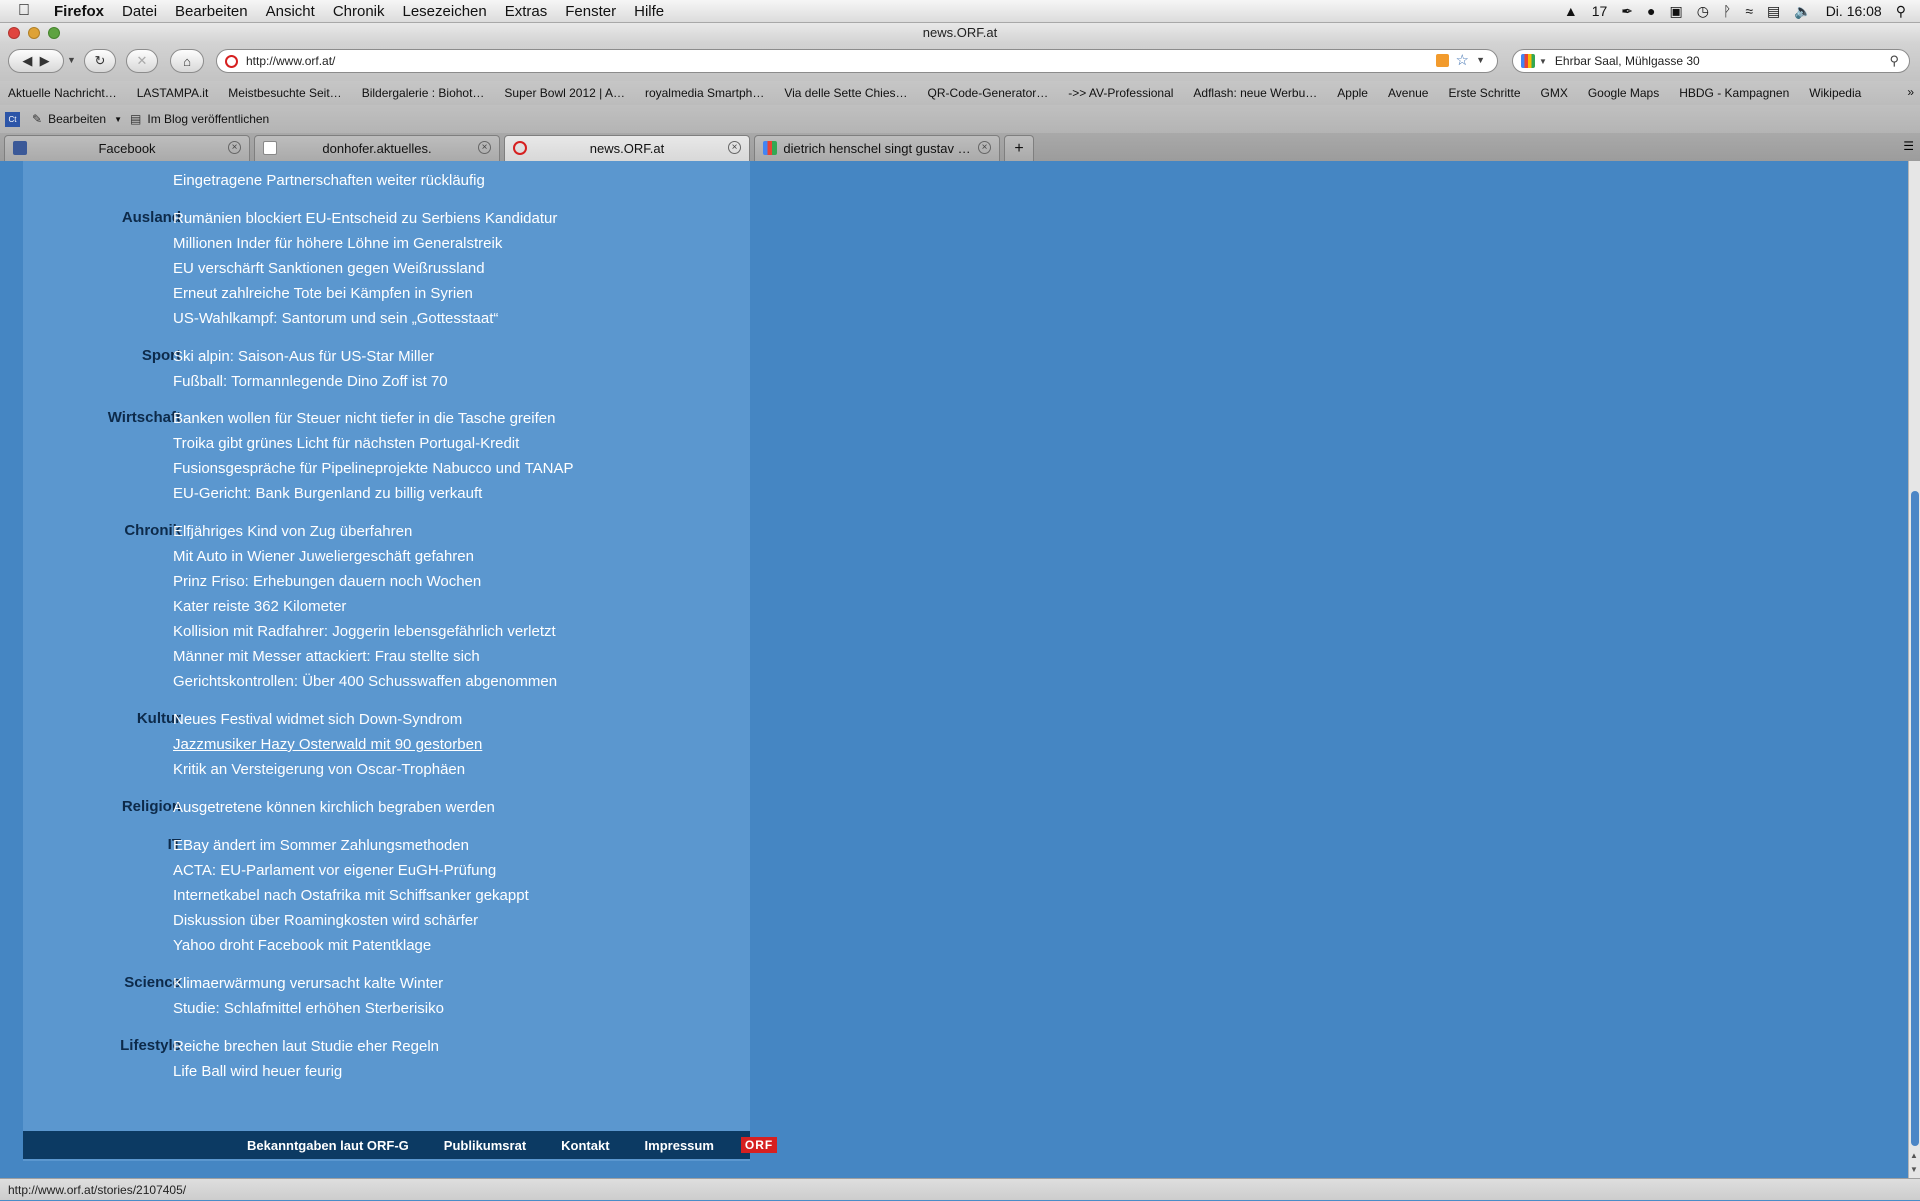  I want to click on circle-status-icon: ●, so click(1651, 11).